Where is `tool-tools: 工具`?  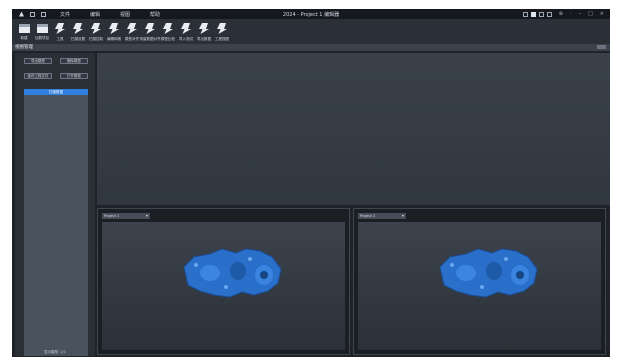 tool-tools: 工具 is located at coordinates (60, 31).